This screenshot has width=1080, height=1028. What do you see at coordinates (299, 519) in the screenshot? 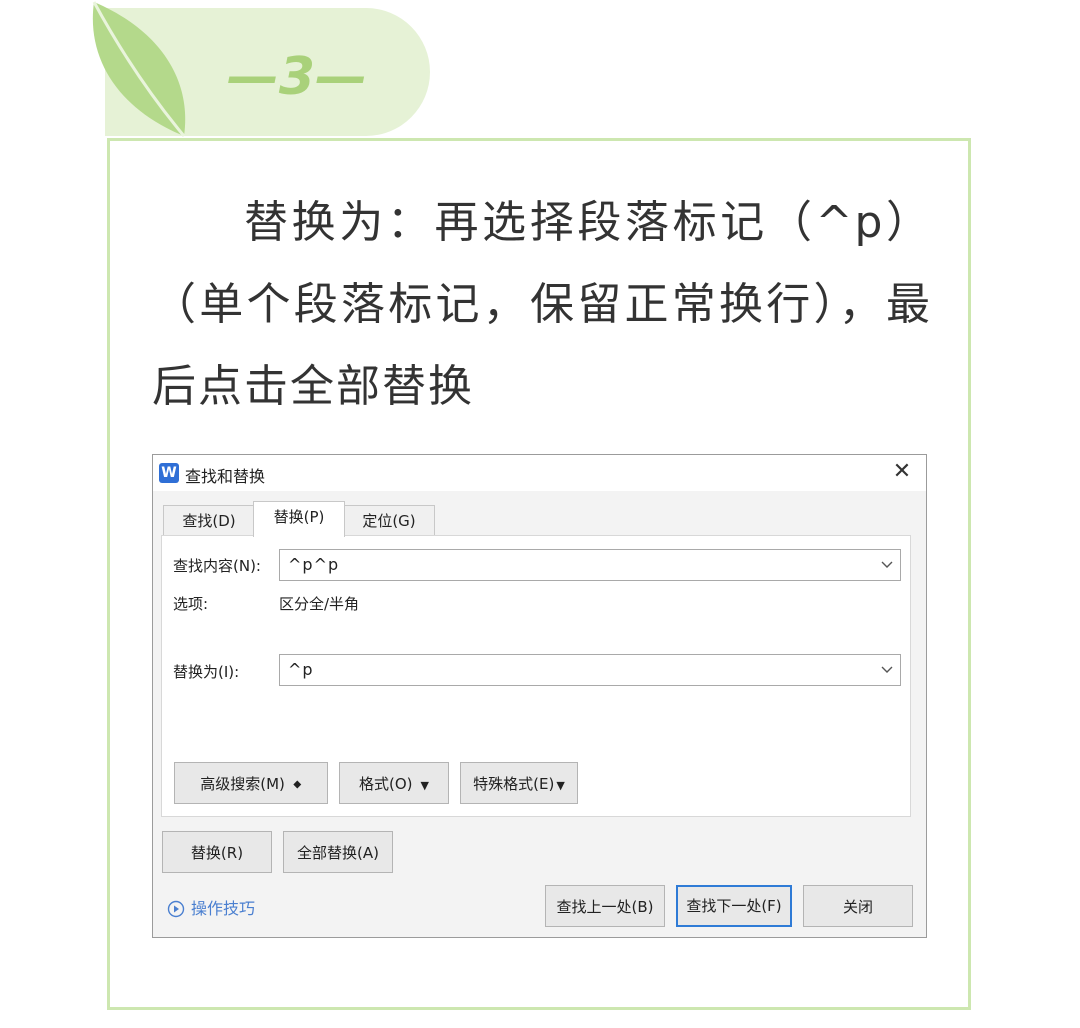
I see `tab-replace: 替换(P)` at bounding box center [299, 519].